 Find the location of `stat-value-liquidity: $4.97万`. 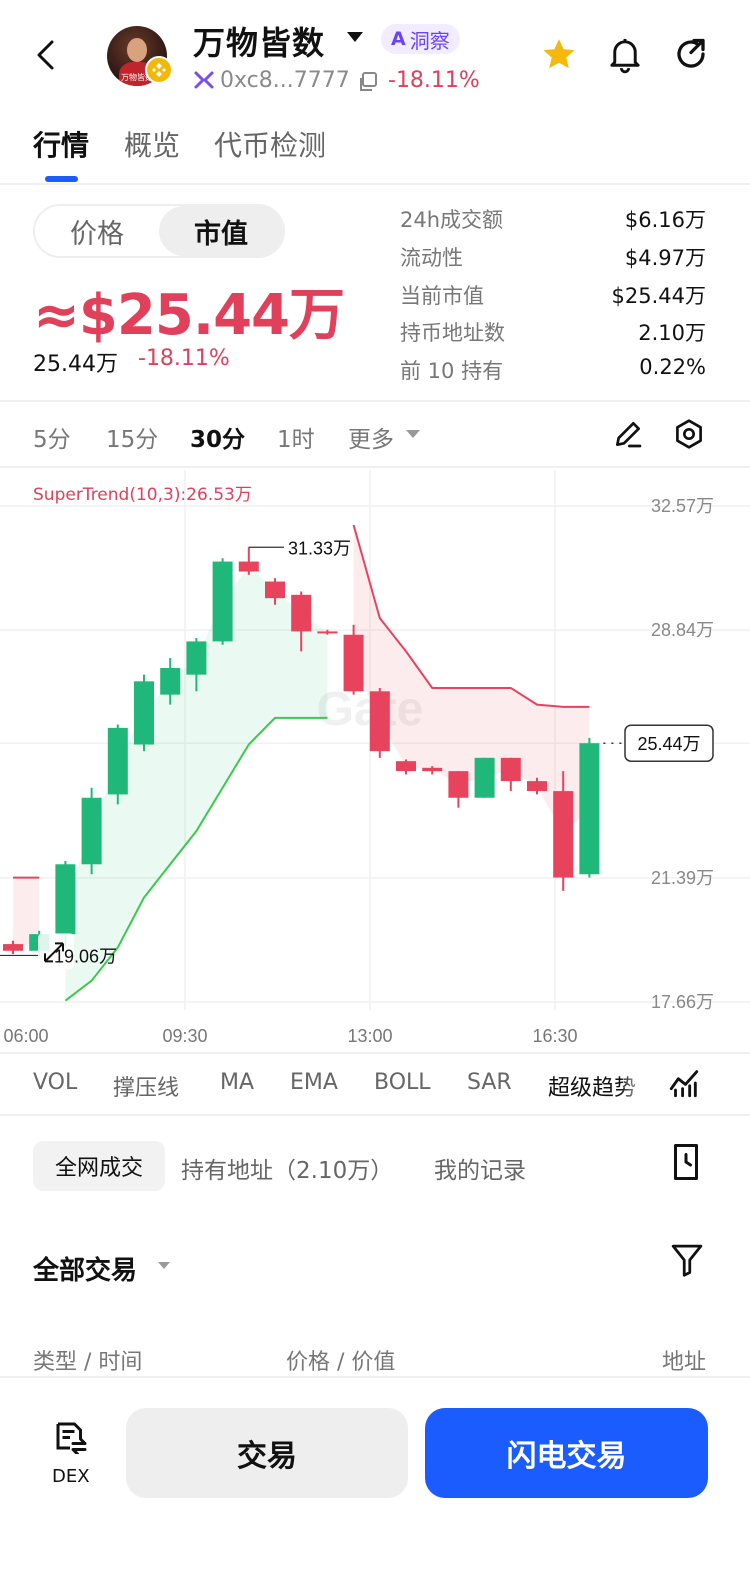

stat-value-liquidity: $4.97万 is located at coordinates (665, 258).